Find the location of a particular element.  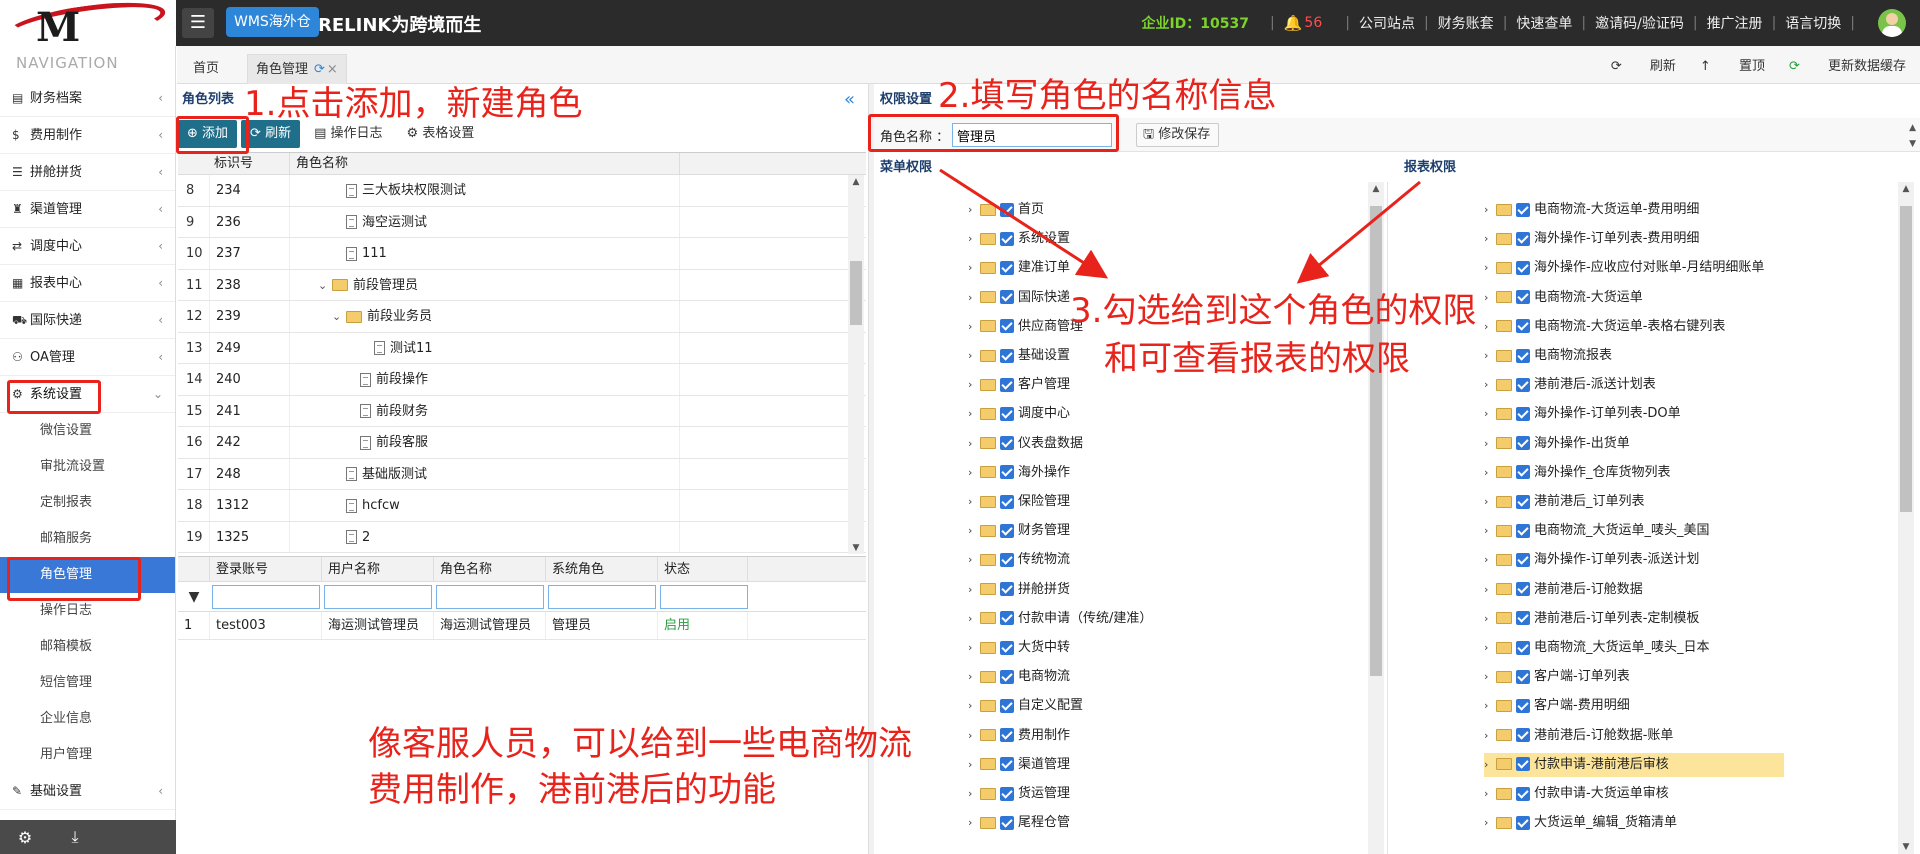

sidebar-subitem-6: 邮箱模板 is located at coordinates (87, 647).